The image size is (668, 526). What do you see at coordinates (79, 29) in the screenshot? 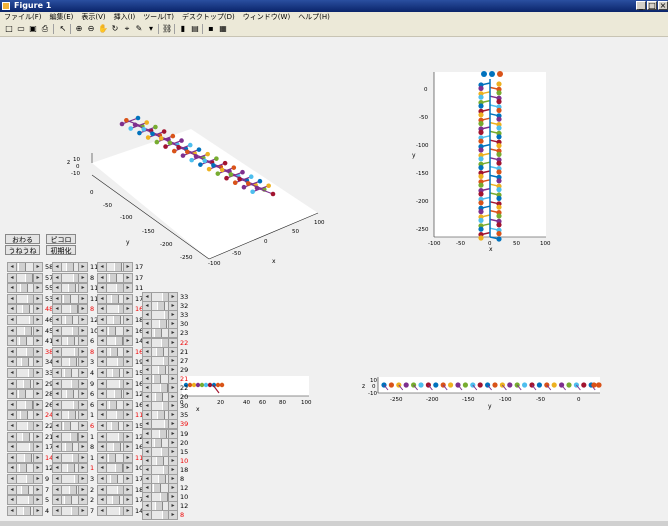
I see `zoom-in-icon: ⊕` at bounding box center [79, 29].